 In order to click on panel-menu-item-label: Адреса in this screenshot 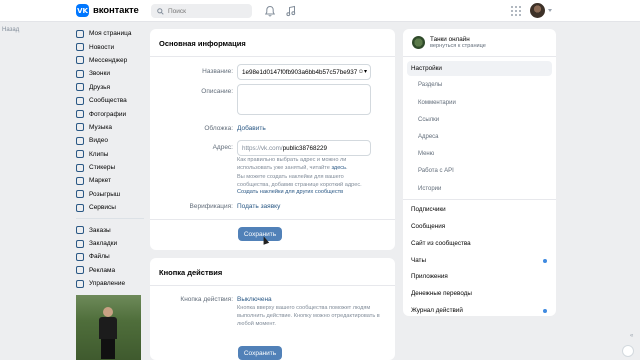, I will do `click(428, 136)`.